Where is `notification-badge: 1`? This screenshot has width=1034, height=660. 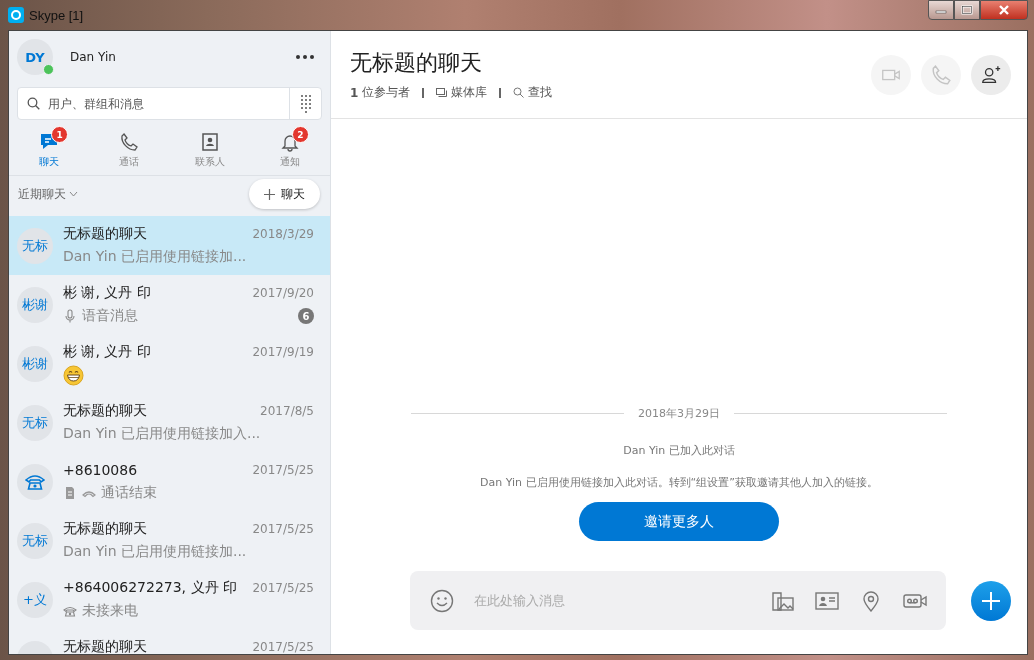 notification-badge: 1 is located at coordinates (60, 134).